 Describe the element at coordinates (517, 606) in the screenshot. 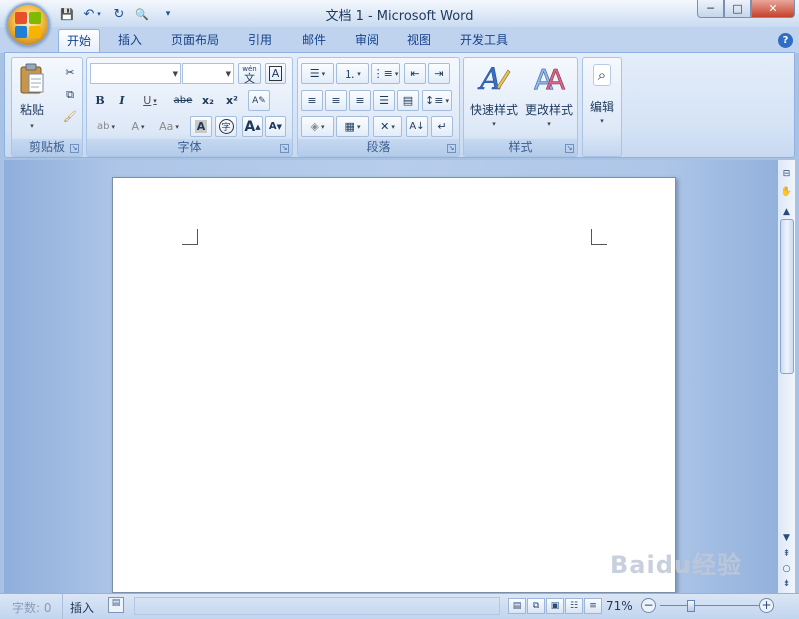

I see `print-layout-icon: ▤` at that location.